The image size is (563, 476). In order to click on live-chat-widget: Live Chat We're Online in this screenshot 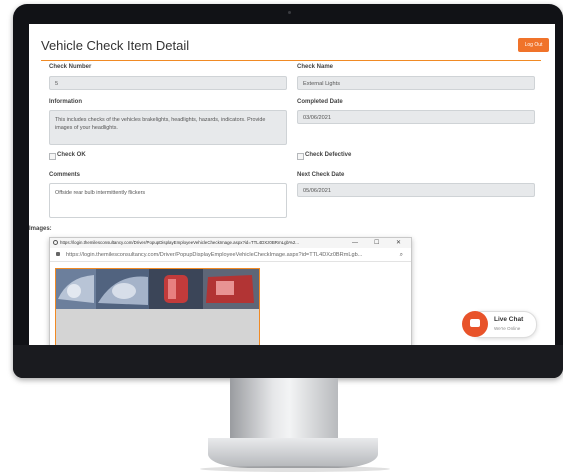, I will do `click(499, 324)`.